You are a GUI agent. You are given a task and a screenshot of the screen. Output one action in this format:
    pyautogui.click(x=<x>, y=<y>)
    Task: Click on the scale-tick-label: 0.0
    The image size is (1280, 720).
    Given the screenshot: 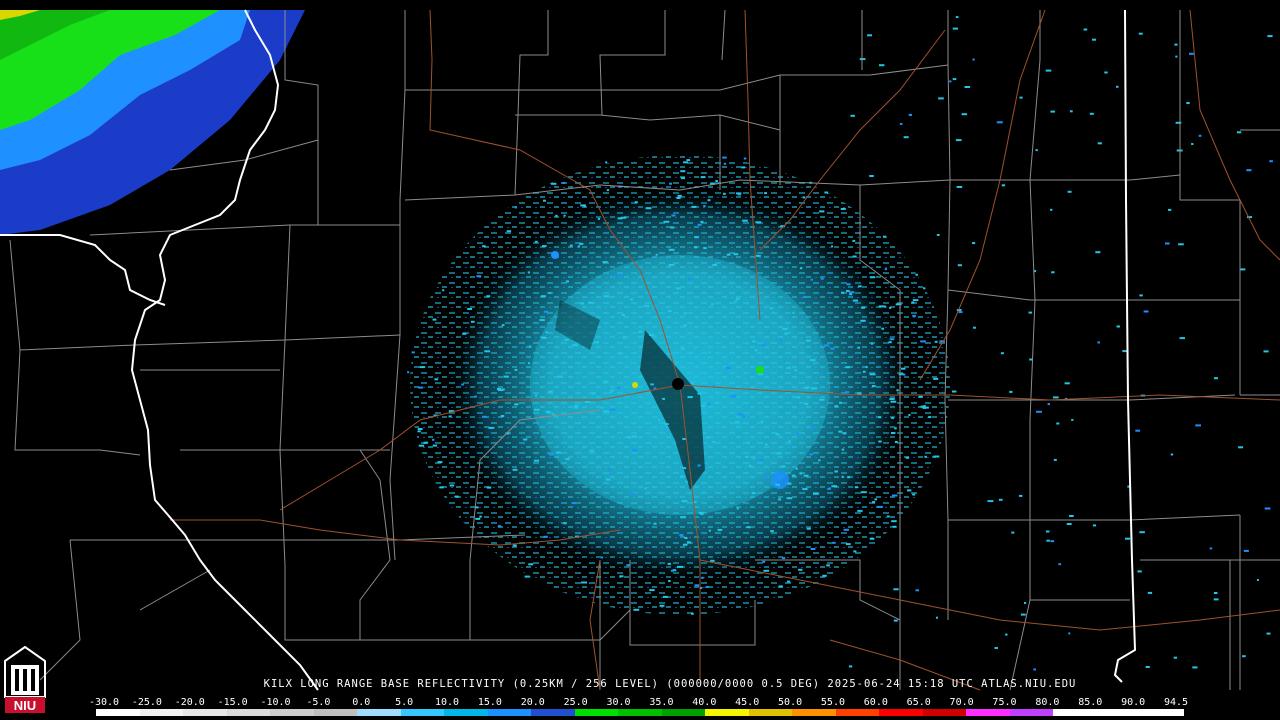 What is the action you would take?
    pyautogui.click(x=361, y=702)
    